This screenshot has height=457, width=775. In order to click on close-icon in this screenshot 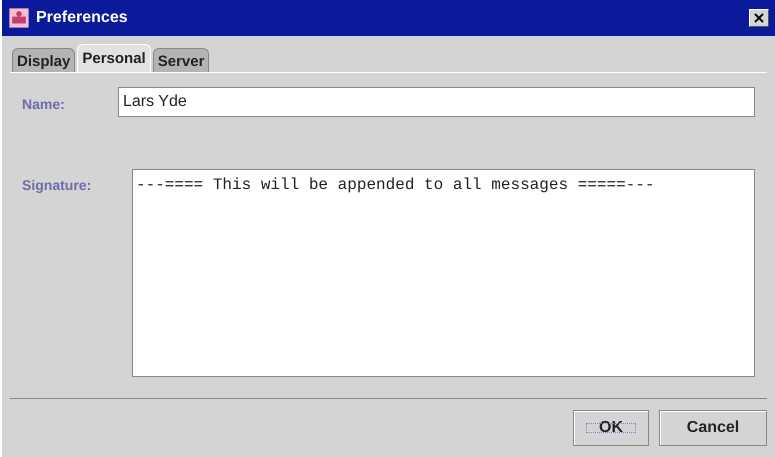, I will do `click(759, 18)`.